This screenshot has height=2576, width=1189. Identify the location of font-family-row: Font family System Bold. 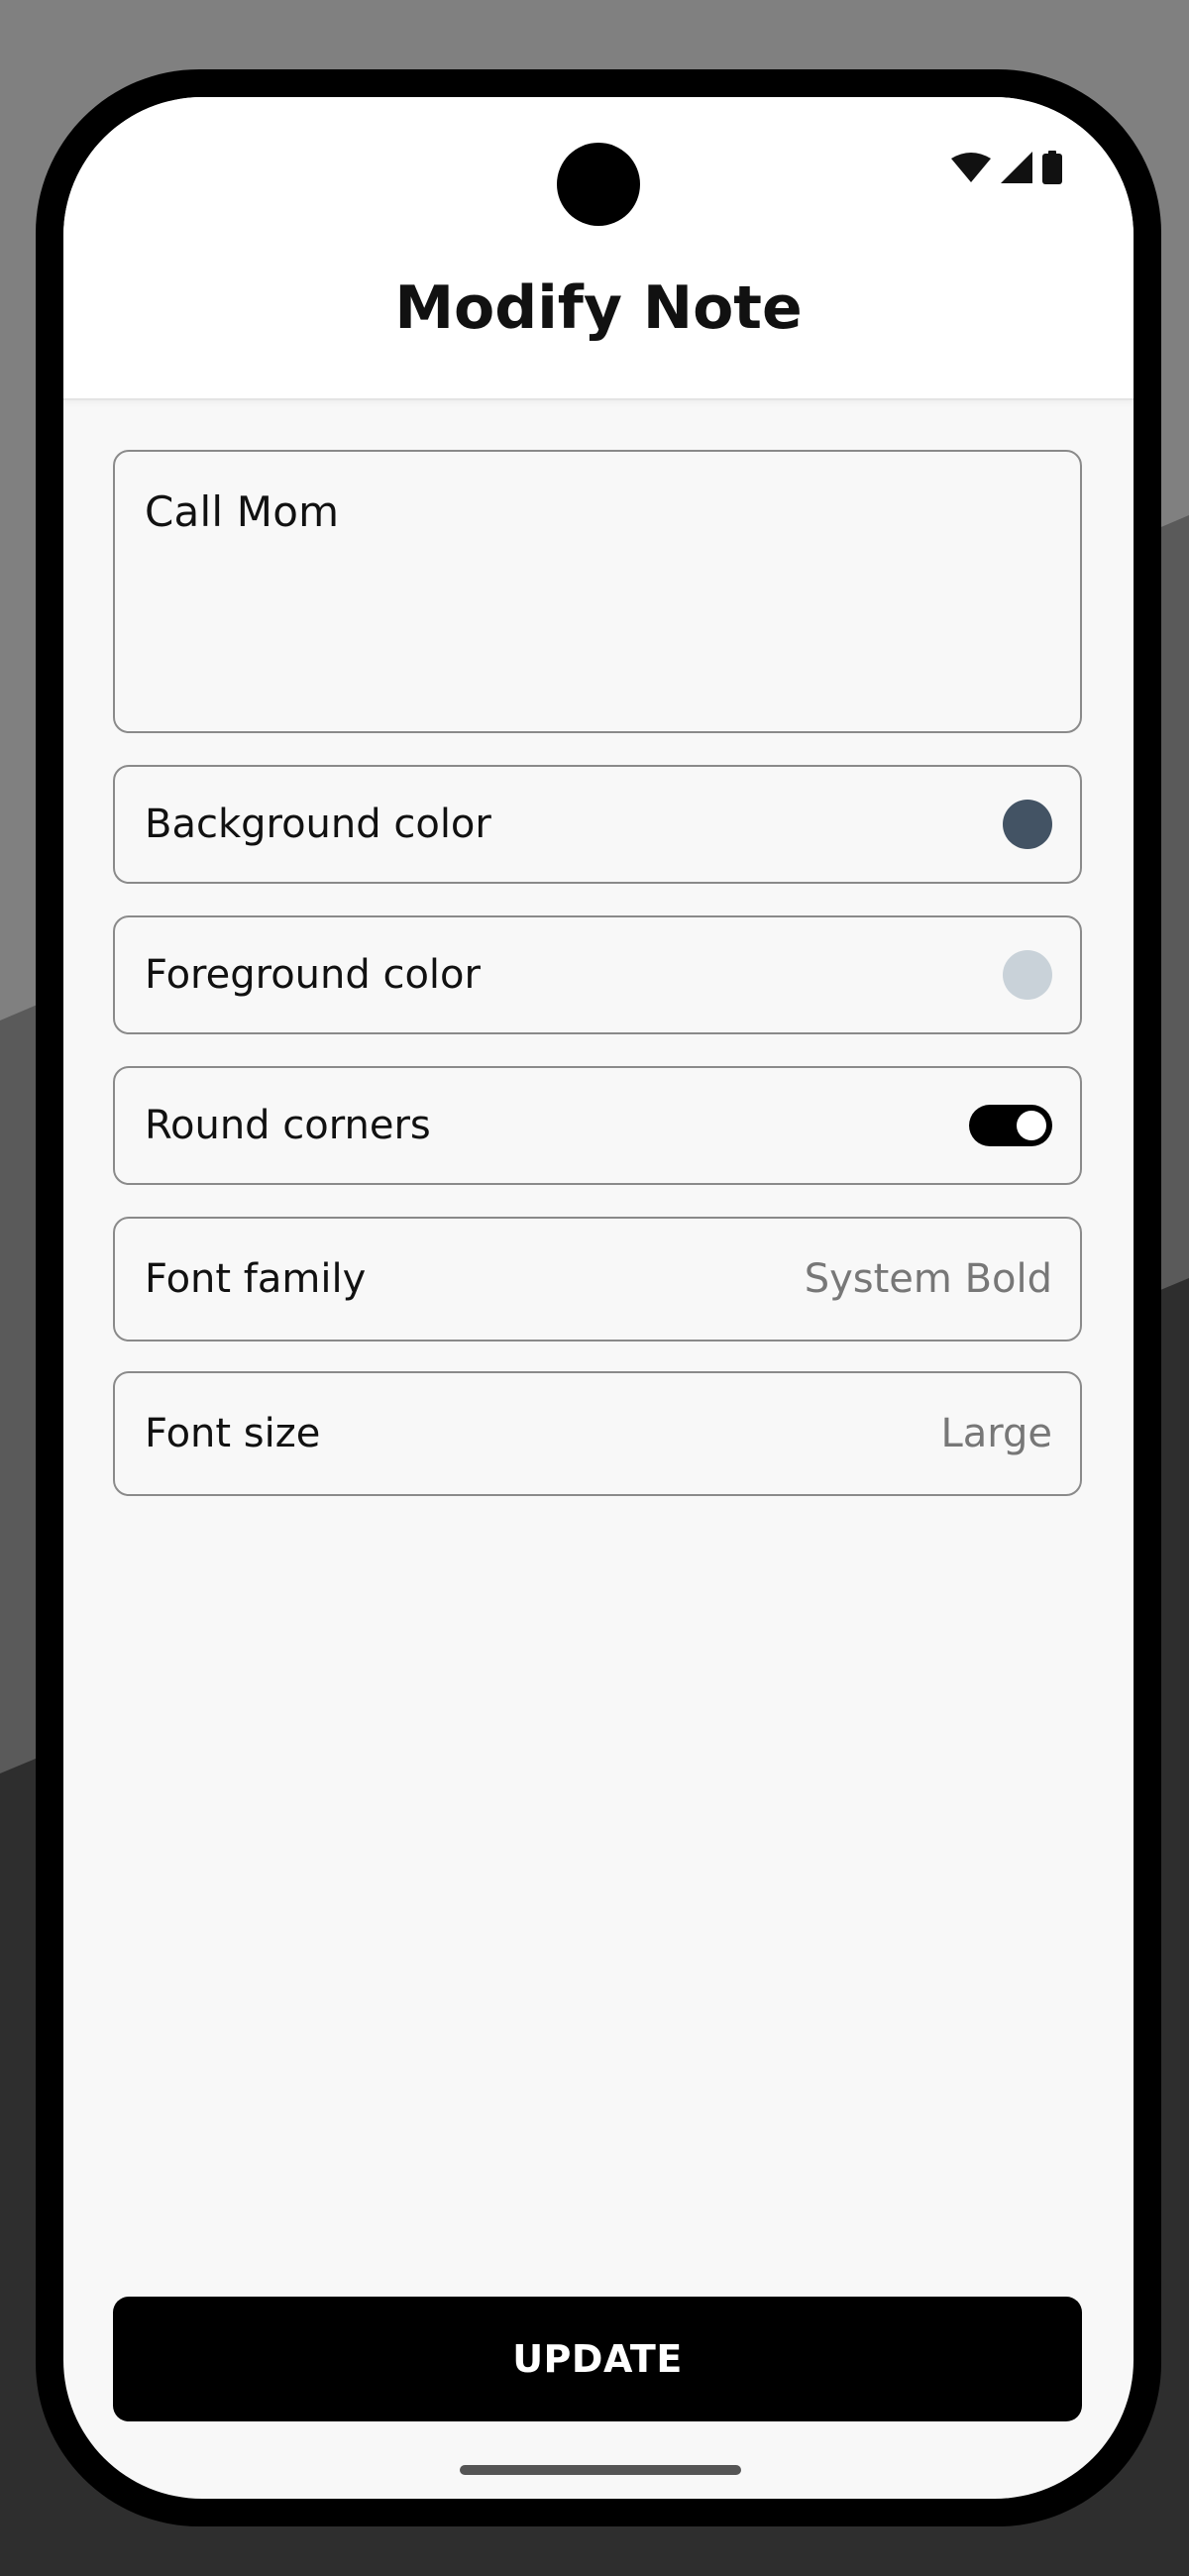
(597, 1279).